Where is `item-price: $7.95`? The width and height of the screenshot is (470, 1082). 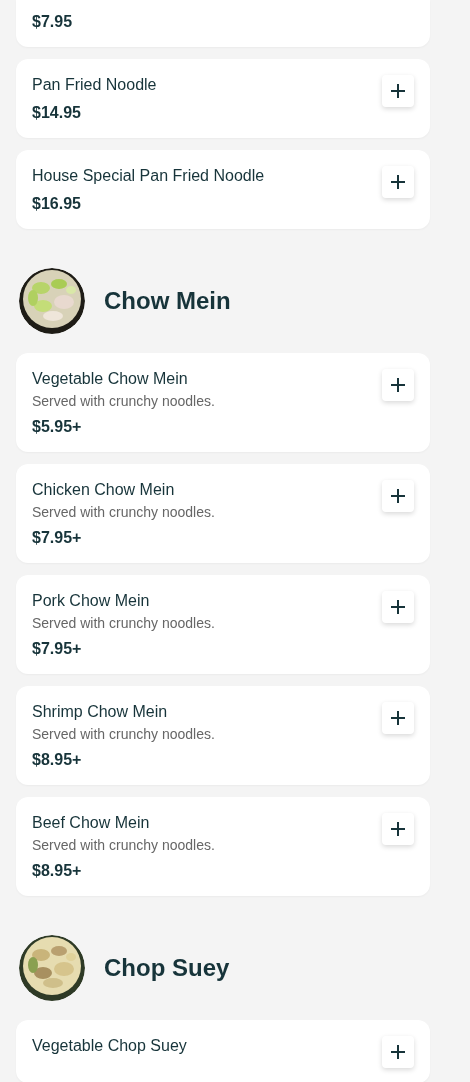 item-price: $7.95 is located at coordinates (52, 22).